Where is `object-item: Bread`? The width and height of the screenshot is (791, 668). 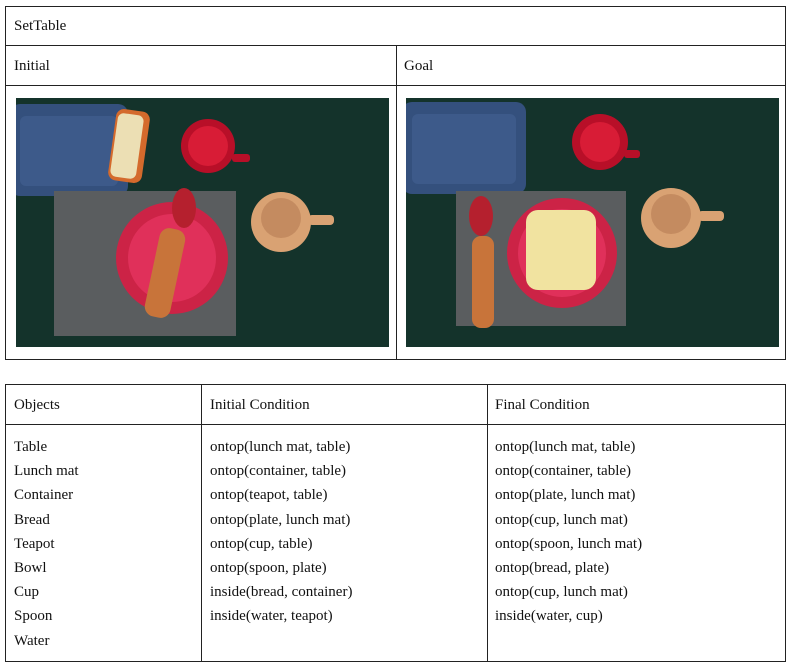 object-item: Bread is located at coordinates (32, 519).